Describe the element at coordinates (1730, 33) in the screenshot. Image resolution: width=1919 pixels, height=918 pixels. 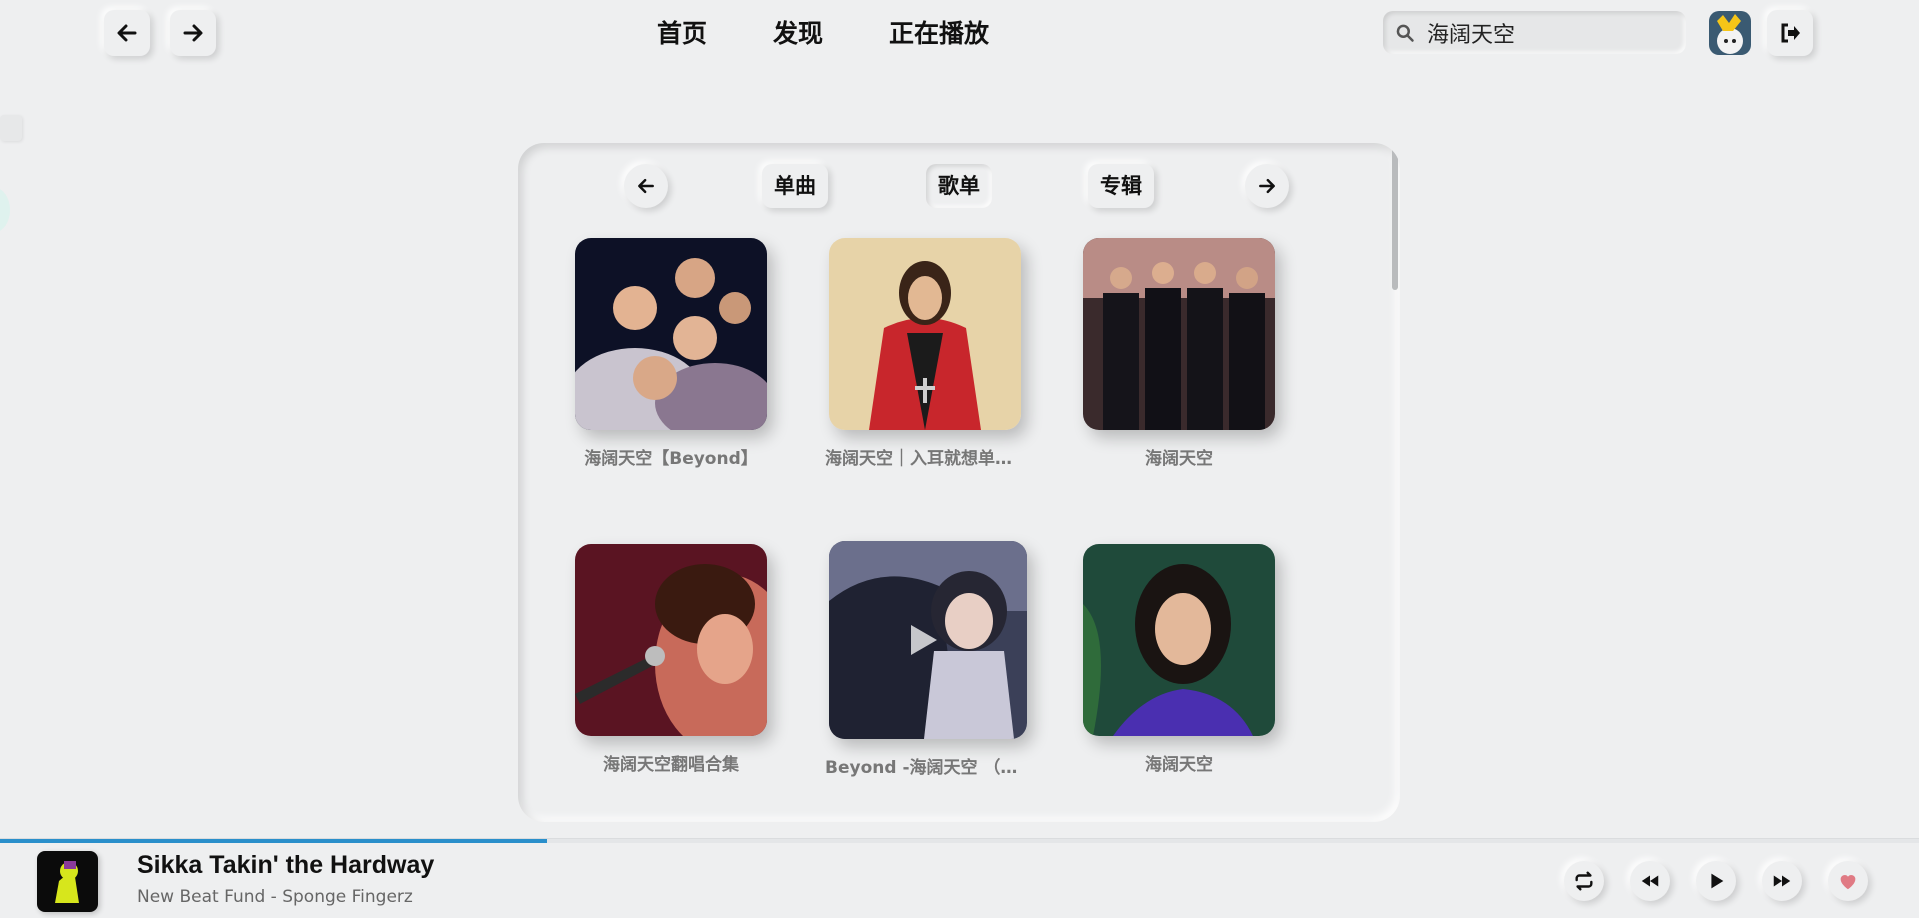
I see `user-avatar` at that location.